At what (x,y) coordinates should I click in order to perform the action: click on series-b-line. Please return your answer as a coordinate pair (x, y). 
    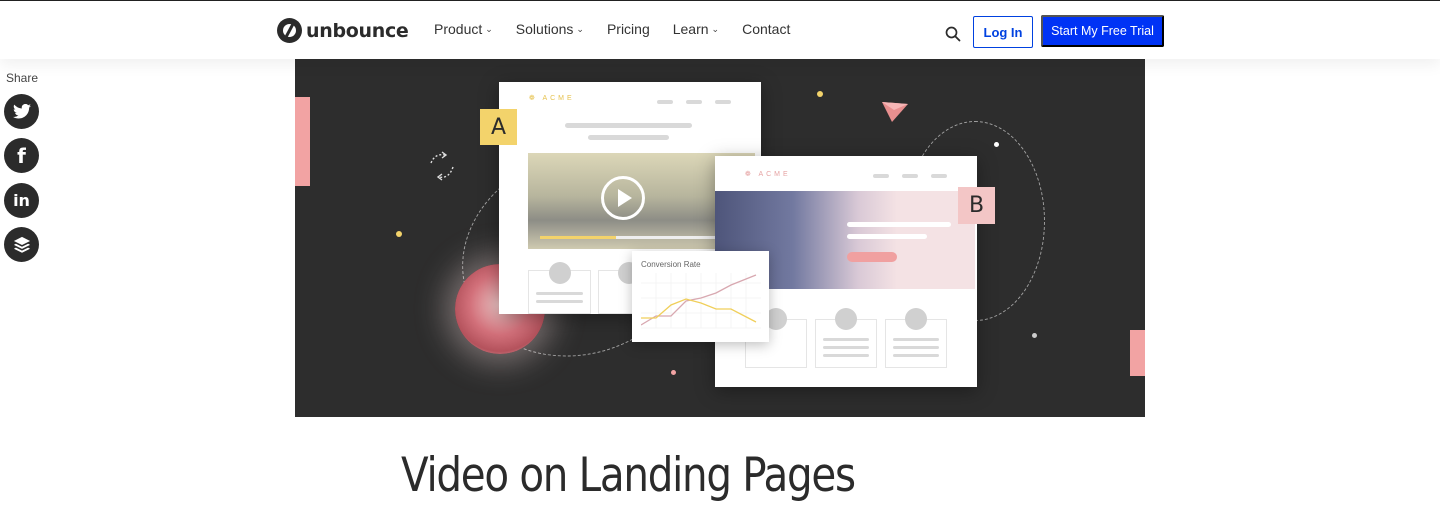
    Looking at the image, I should click on (699, 300).